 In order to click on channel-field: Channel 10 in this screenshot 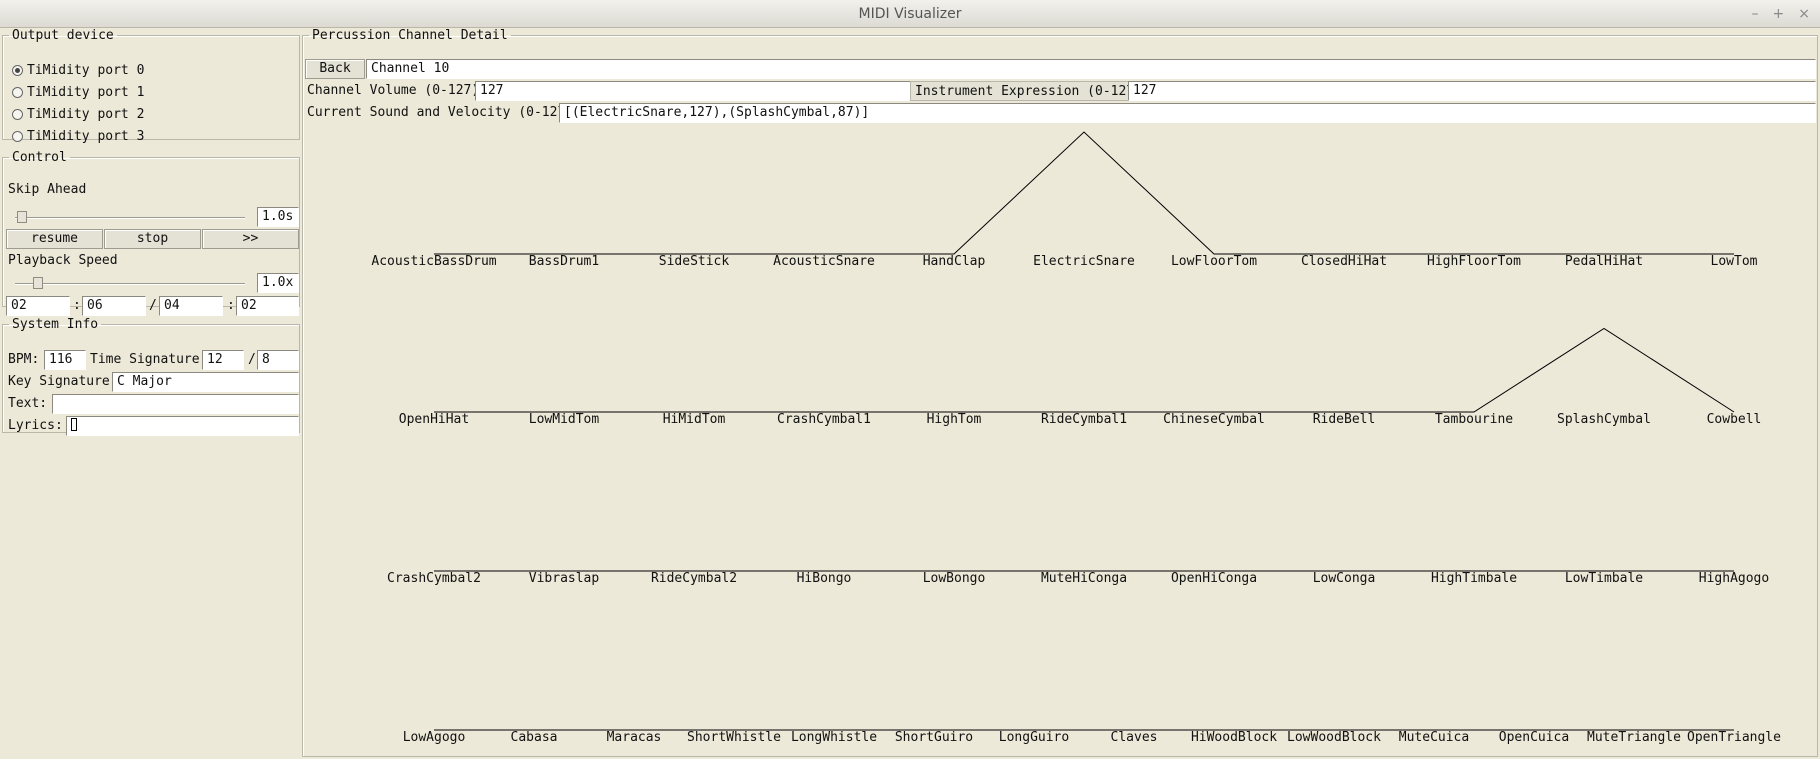, I will do `click(1091, 69)`.